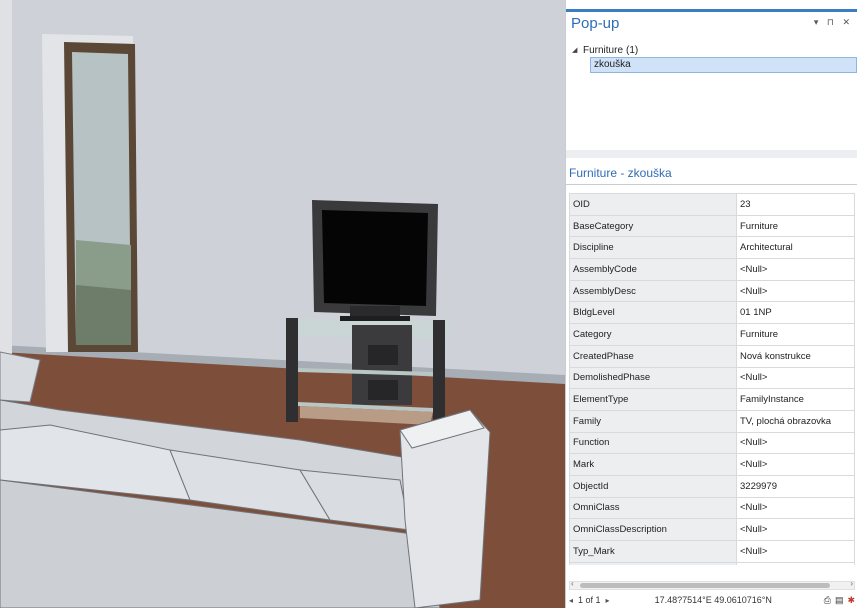 The image size is (857, 608). Describe the element at coordinates (795, 204) in the screenshot. I see `field-value-cell: 23` at that location.